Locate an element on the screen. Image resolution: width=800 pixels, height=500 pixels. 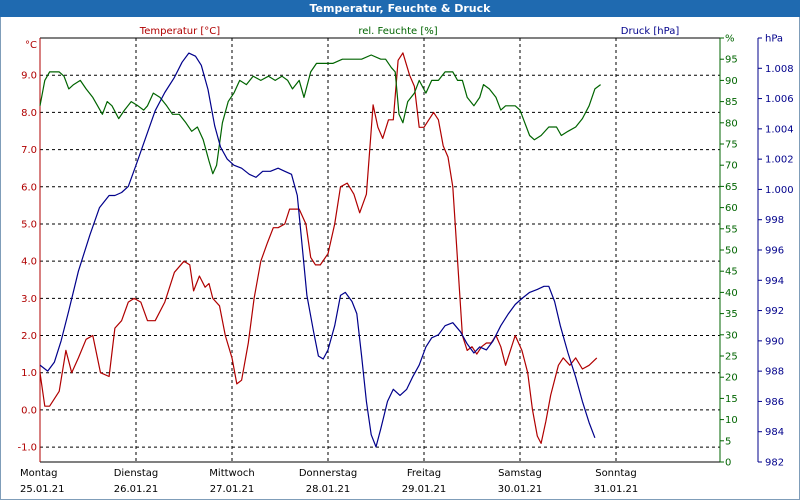
temperature-tick-label: 7.0 is located at coordinates (29, 150).